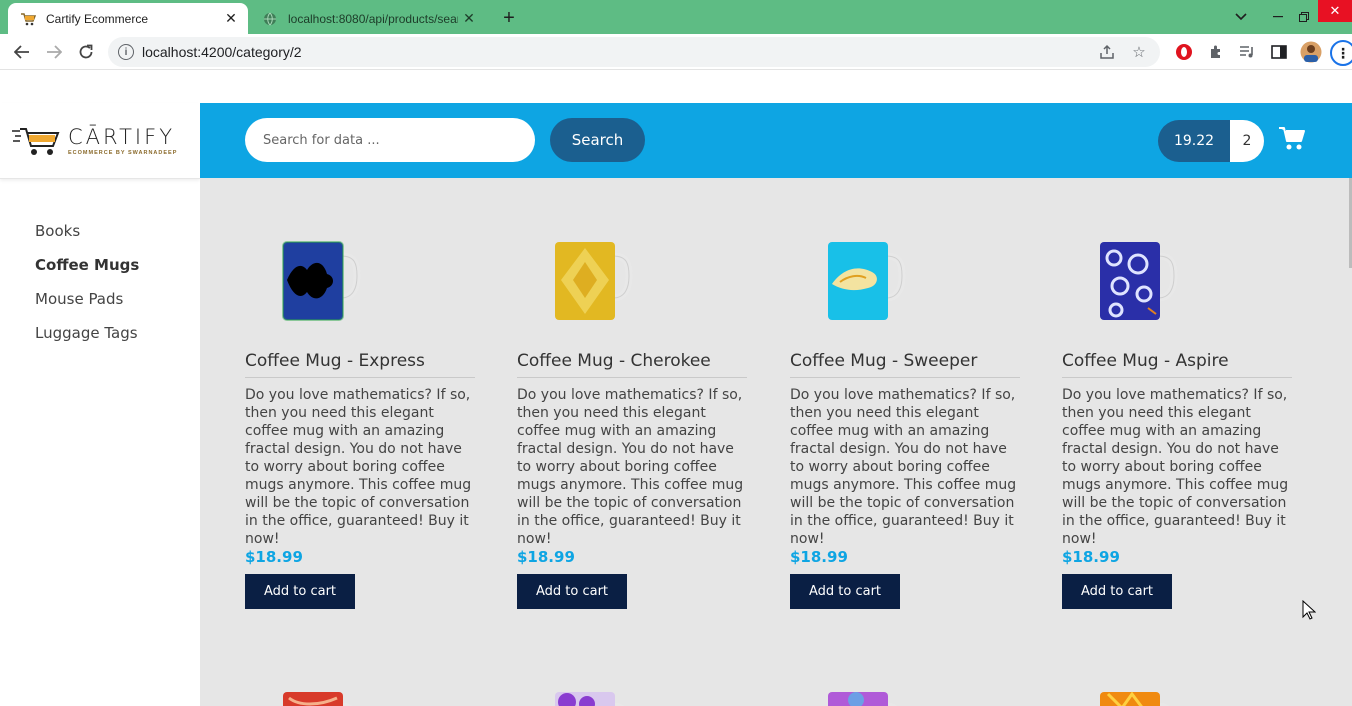 The height and width of the screenshot is (706, 1352). What do you see at coordinates (1278, 17) in the screenshot?
I see `minimize-icon` at bounding box center [1278, 17].